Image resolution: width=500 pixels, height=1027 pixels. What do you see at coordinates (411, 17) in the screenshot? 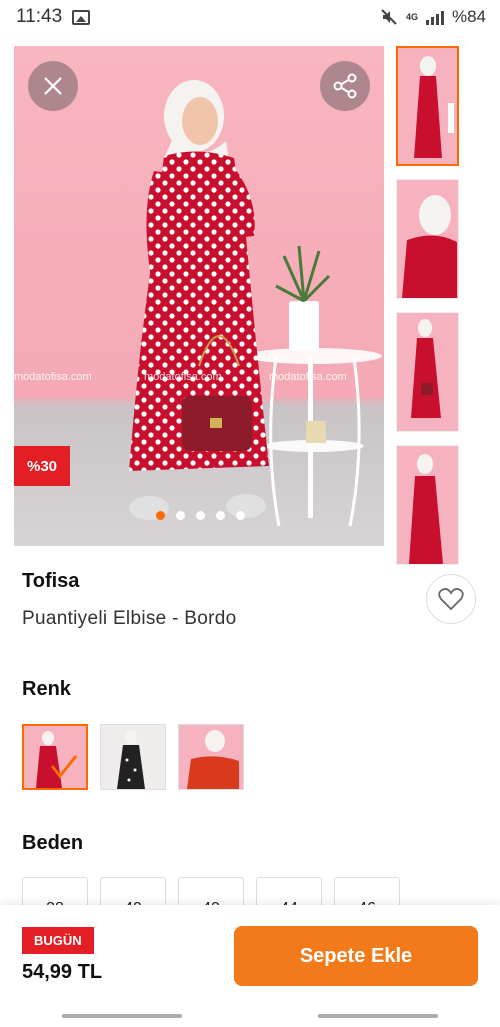
I see `network-type: 4G` at bounding box center [411, 17].